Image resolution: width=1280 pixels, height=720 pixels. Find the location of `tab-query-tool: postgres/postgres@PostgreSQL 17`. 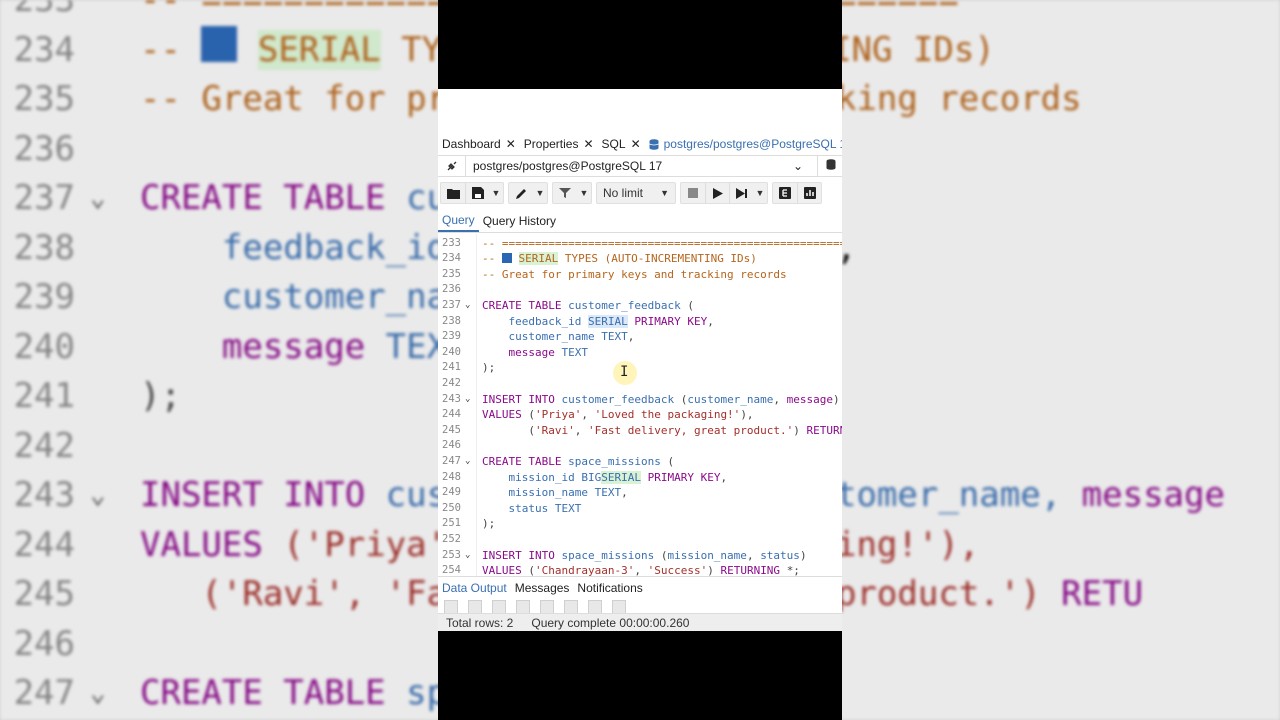

tab-query-tool: postgres/postgres@PostgreSQL 17 is located at coordinates (743, 144).